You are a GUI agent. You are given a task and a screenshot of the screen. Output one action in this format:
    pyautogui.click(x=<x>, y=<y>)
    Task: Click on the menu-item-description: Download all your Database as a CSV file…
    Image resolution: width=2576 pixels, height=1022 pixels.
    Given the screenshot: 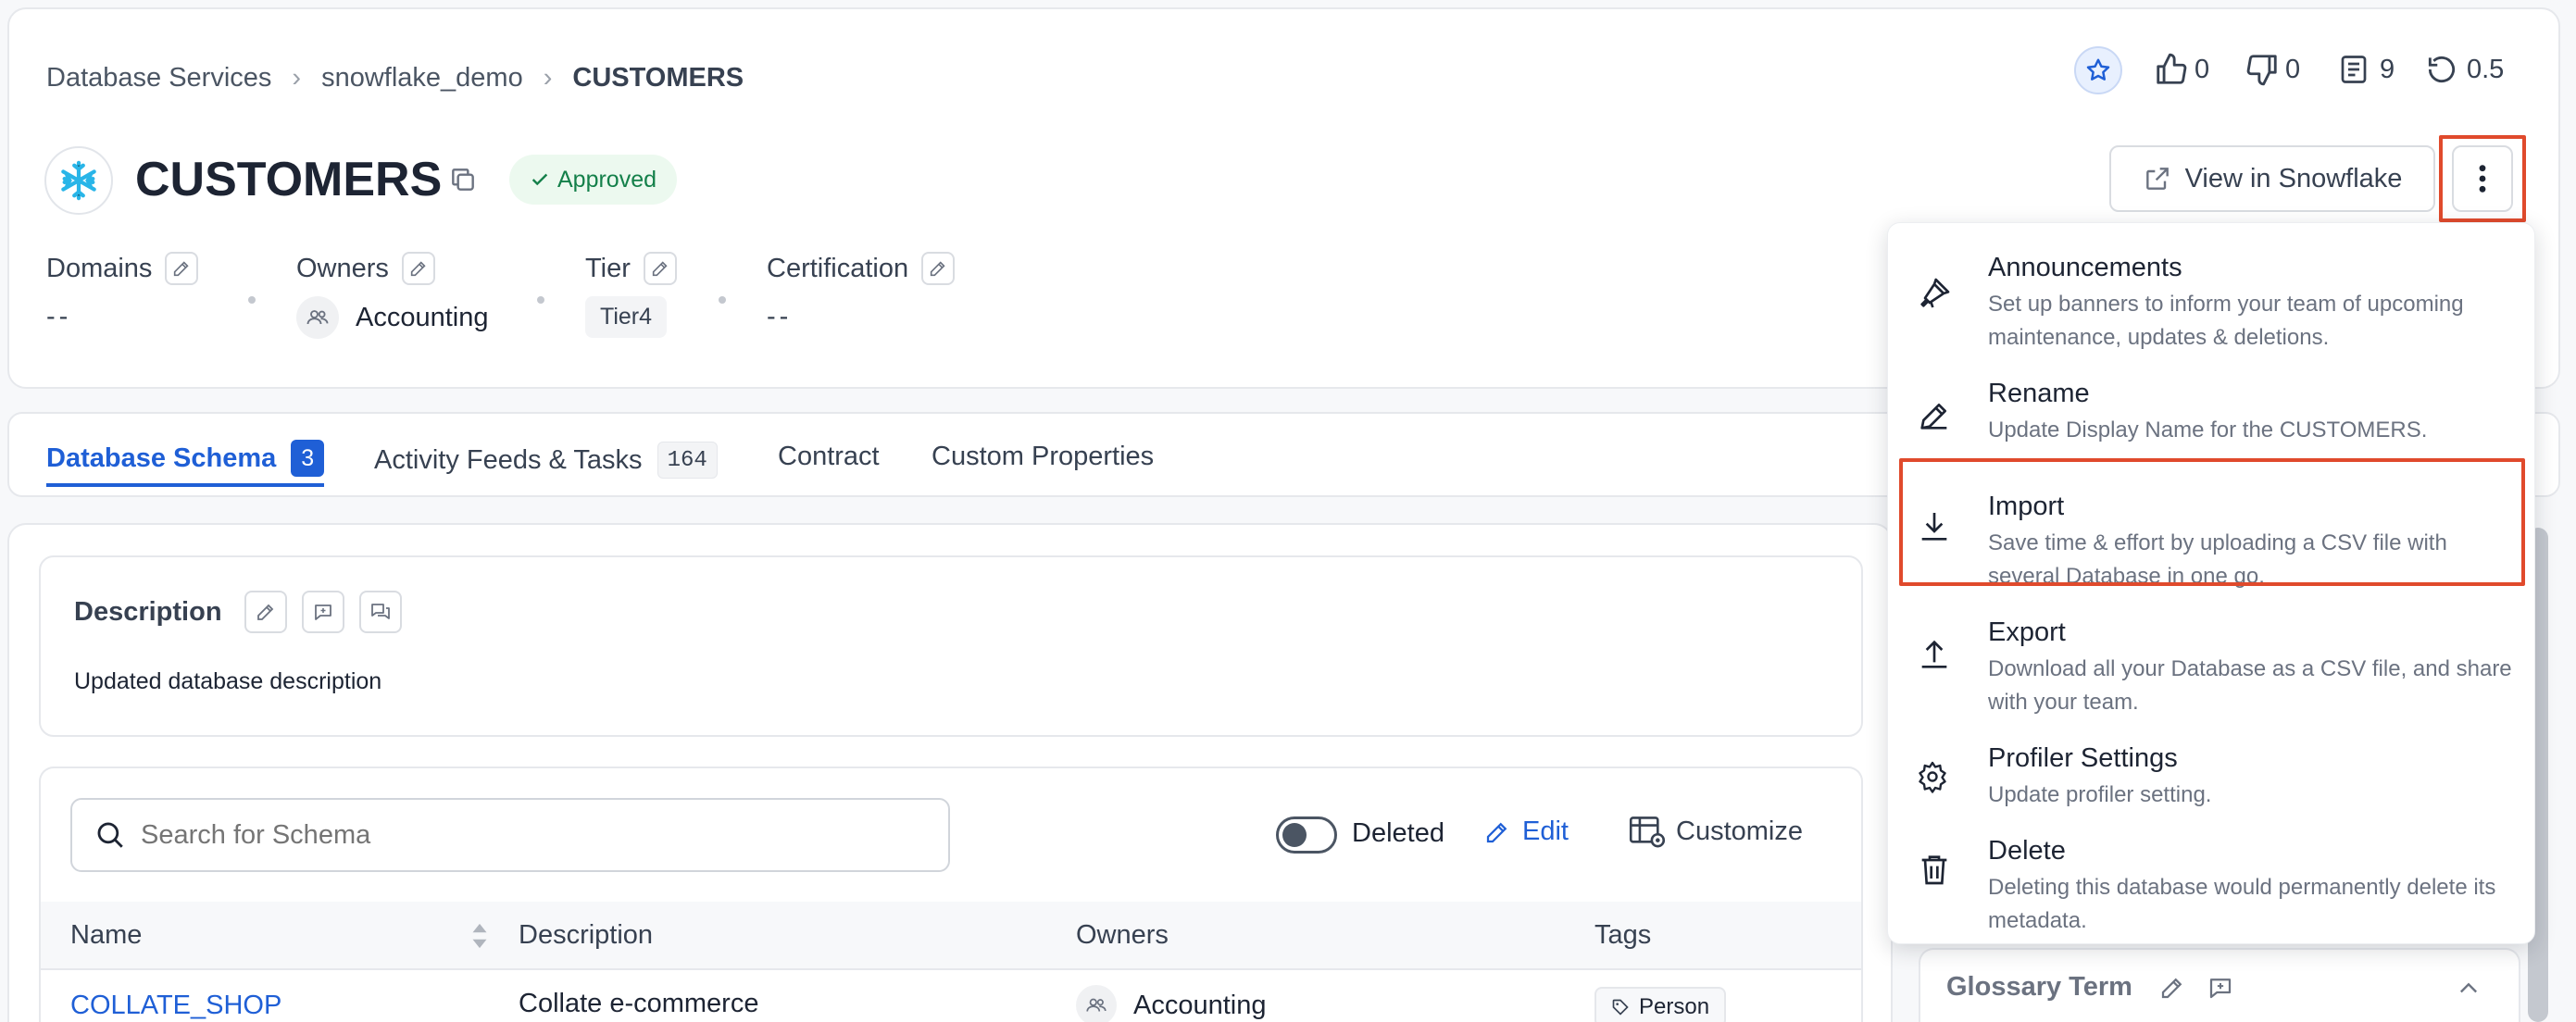 What is the action you would take?
    pyautogui.click(x=2250, y=685)
    